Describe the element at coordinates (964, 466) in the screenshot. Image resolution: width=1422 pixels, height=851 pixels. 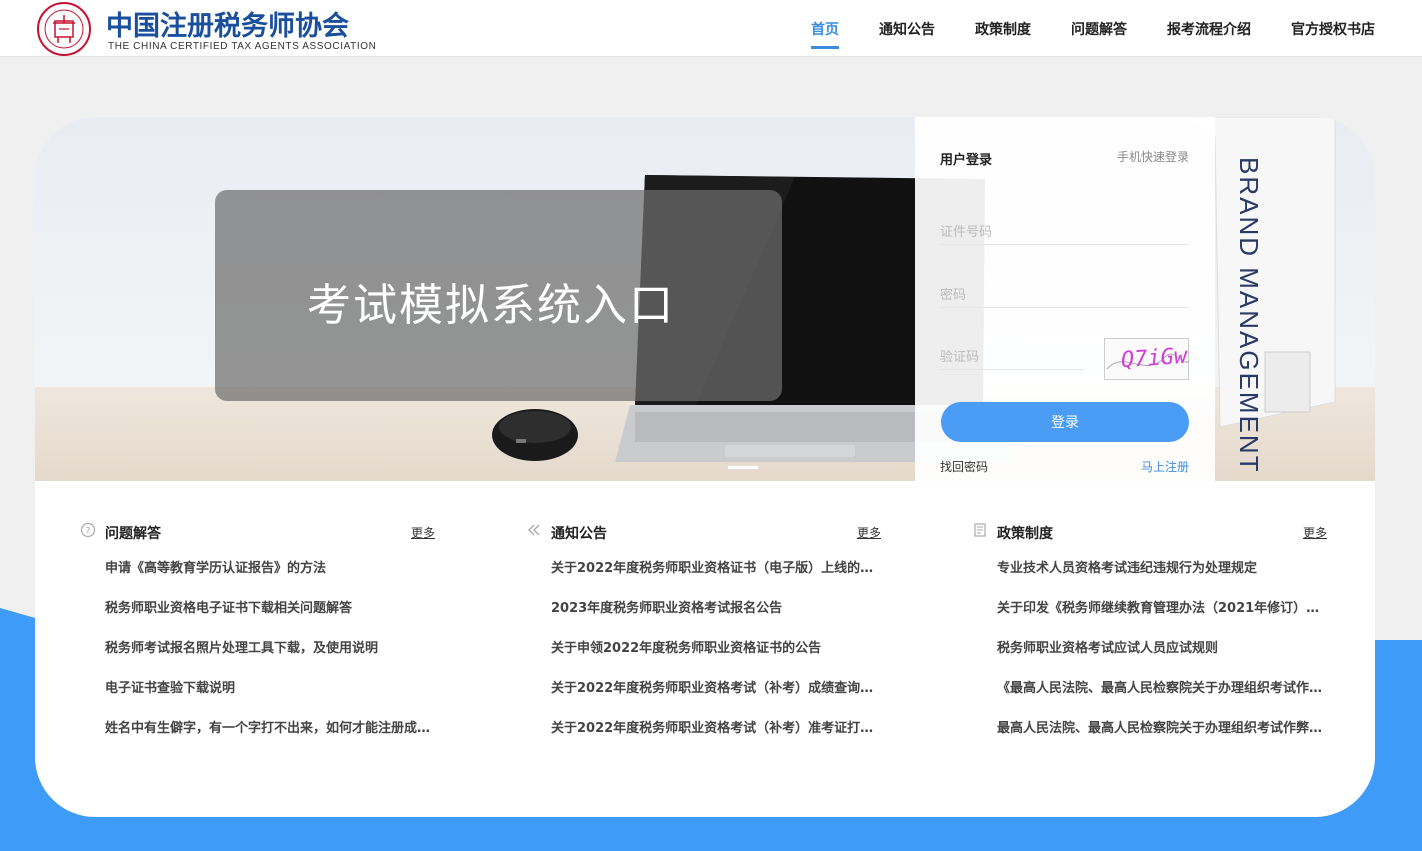
I see `forgot-password-link: 找回密码` at that location.